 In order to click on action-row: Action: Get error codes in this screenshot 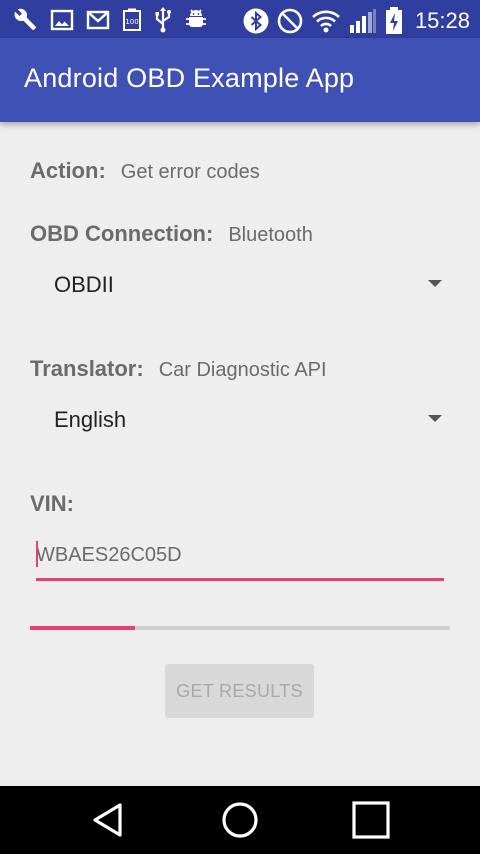, I will do `click(145, 171)`.